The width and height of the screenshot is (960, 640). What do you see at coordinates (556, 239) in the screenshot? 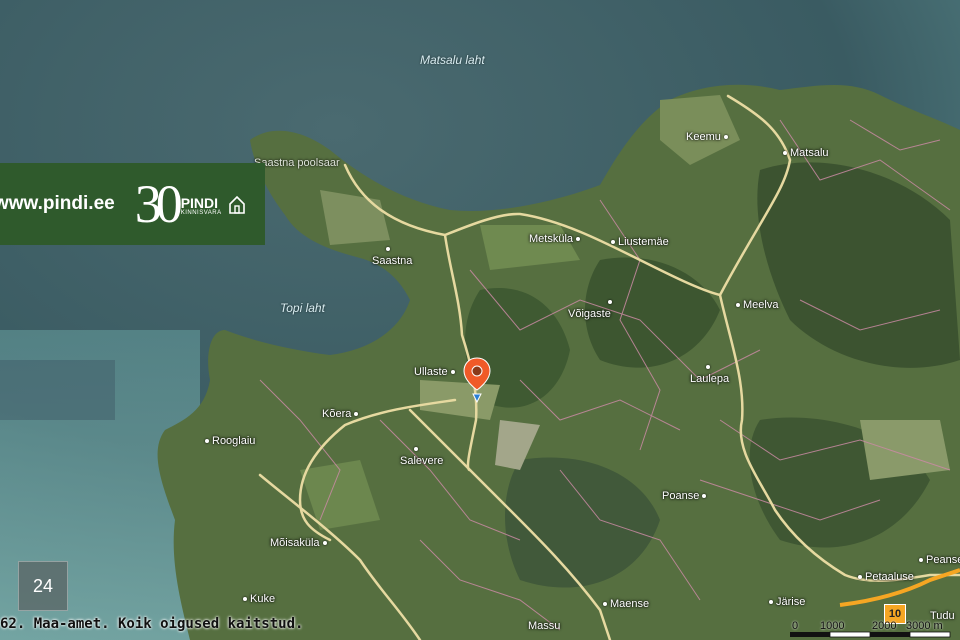
I see `place-metskula: Metsküla` at bounding box center [556, 239].